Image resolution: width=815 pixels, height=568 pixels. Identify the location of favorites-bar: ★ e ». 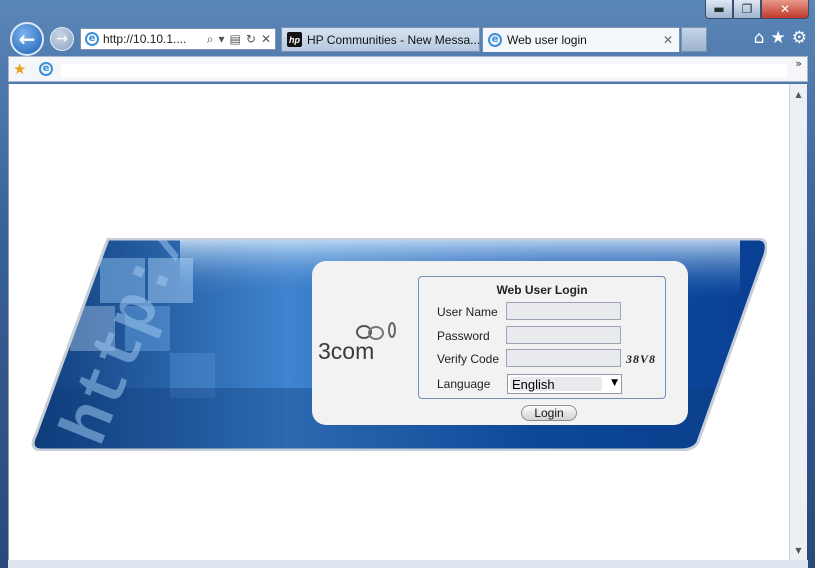
(408, 69).